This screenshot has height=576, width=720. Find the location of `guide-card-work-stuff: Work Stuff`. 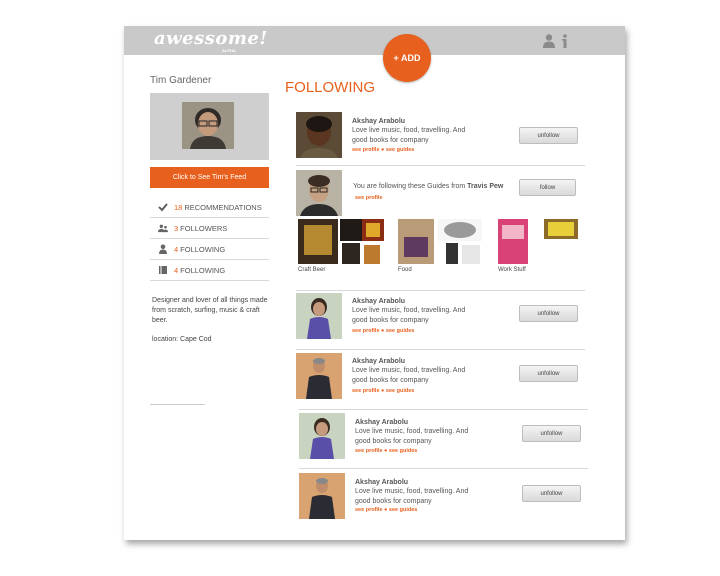

guide-card-work-stuff: Work Stuff is located at coordinates (538, 246).